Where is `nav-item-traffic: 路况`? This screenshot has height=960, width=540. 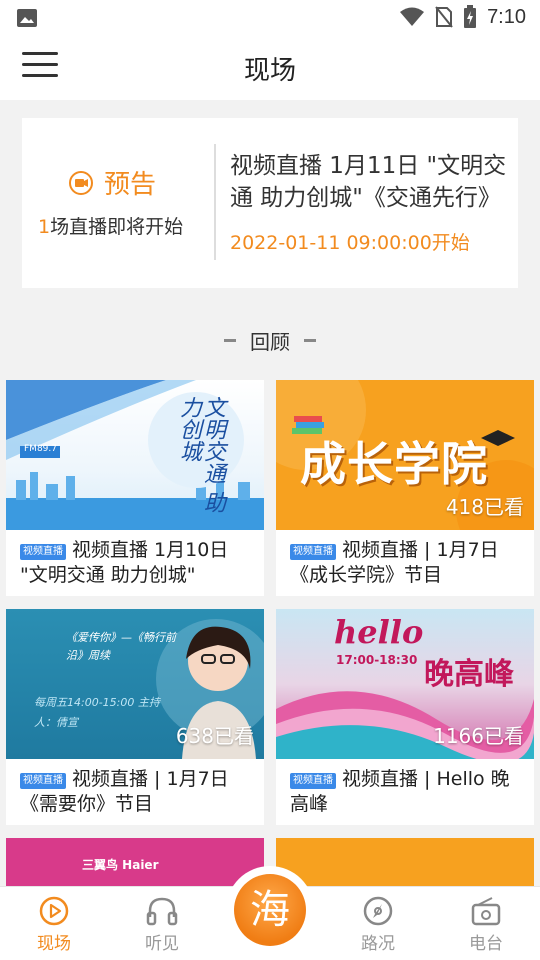
nav-item-traffic: 路况 is located at coordinates (378, 923).